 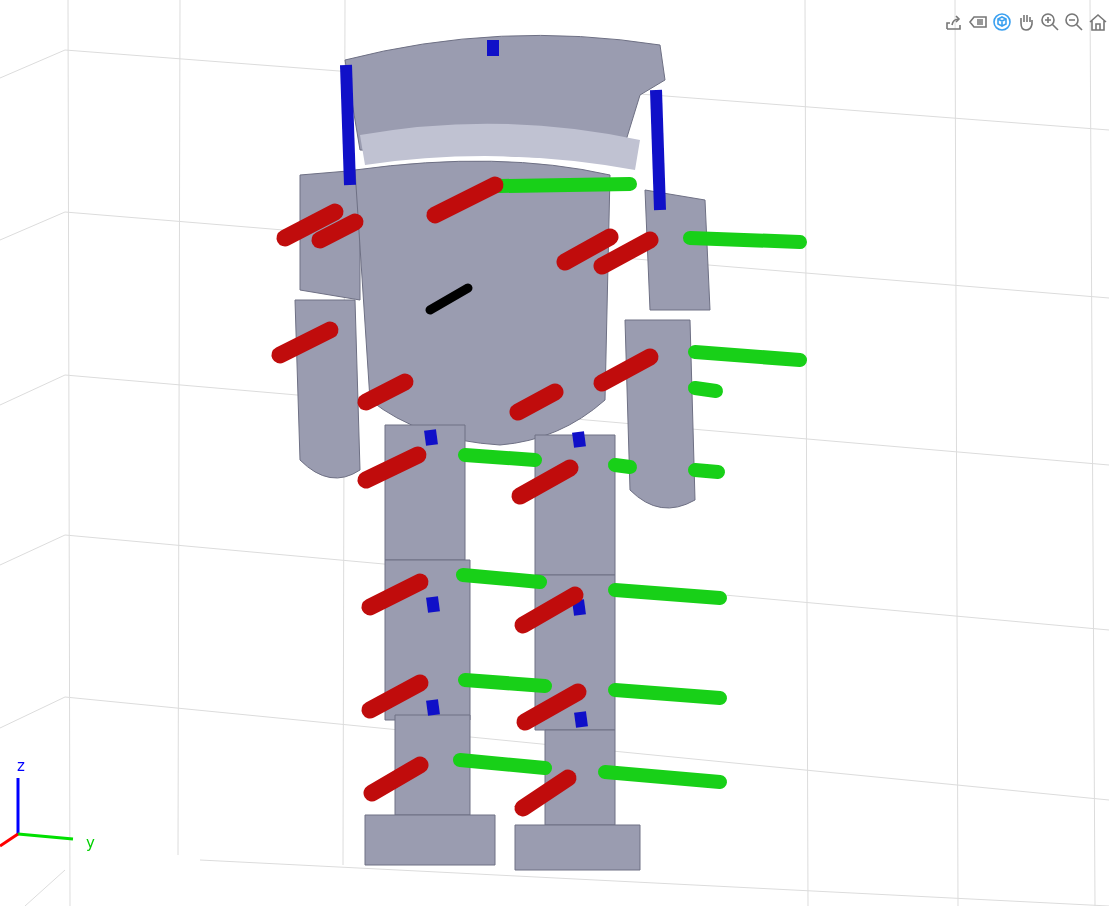 I want to click on rotate-3d-icon, so click(x=1001, y=22).